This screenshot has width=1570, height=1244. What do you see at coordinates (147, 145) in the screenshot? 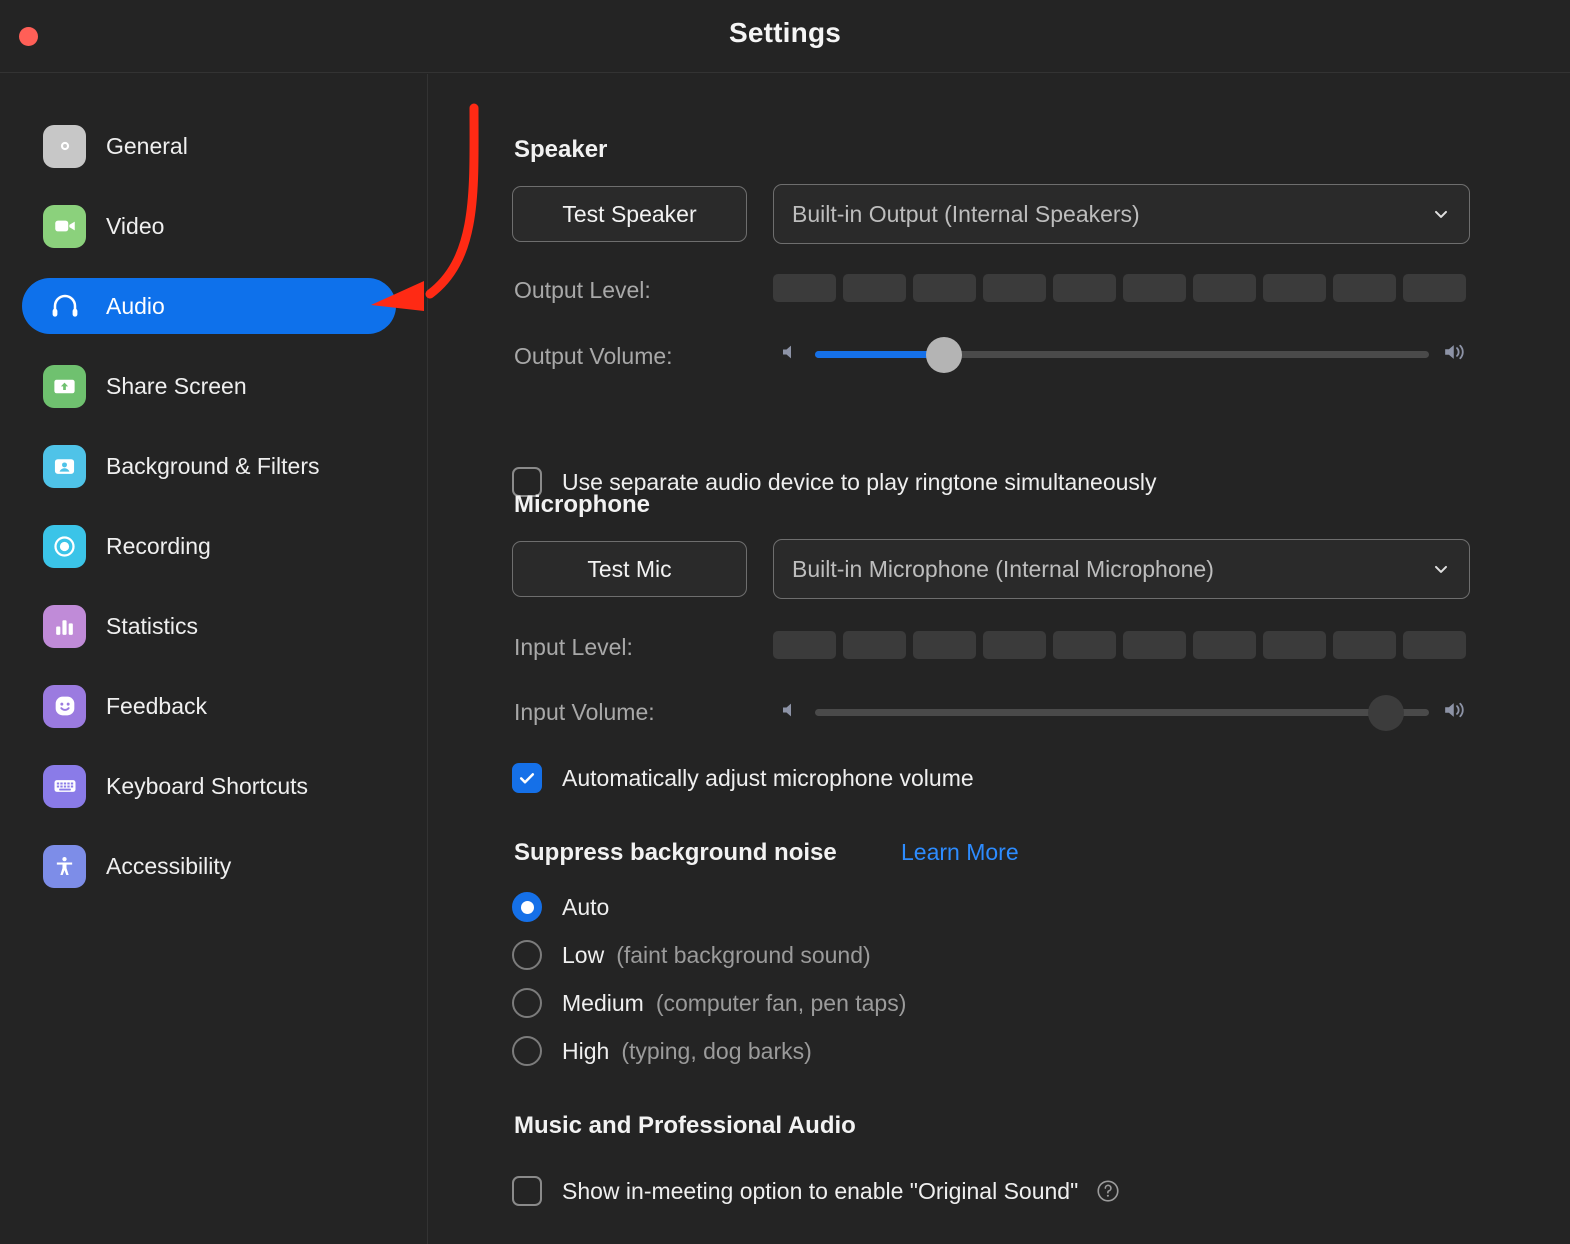
I see `sidebar-item-label: General` at bounding box center [147, 145].